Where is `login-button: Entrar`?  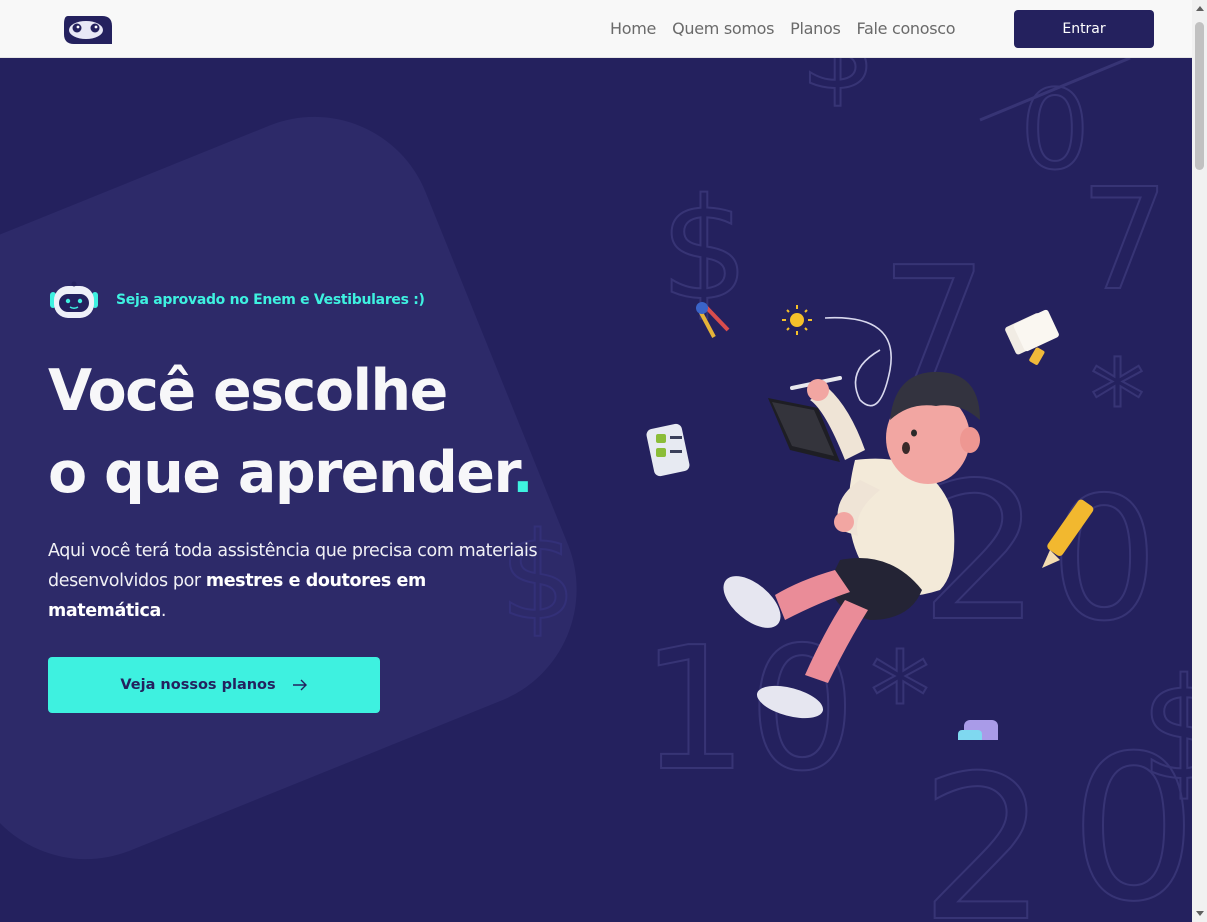
login-button: Entrar is located at coordinates (1084, 29).